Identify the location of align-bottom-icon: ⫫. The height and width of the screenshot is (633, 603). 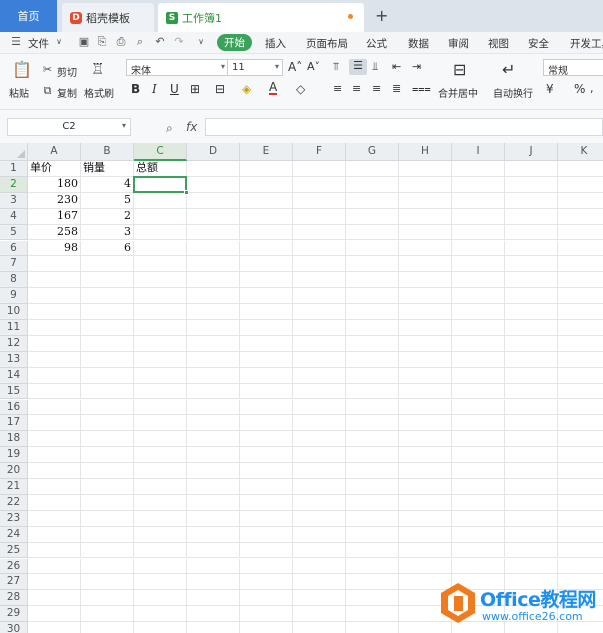
(375, 67).